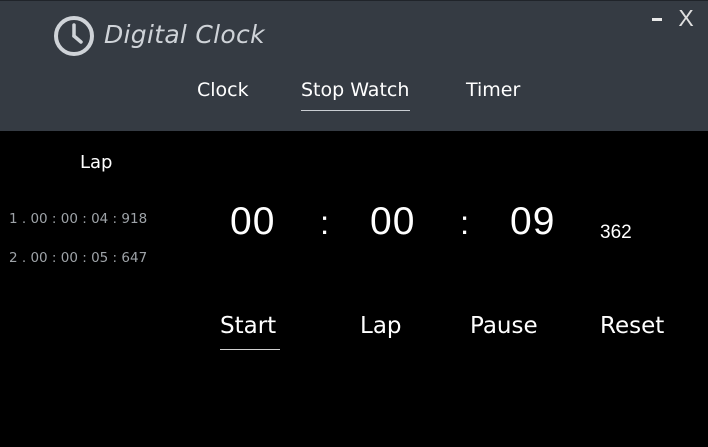  What do you see at coordinates (74, 36) in the screenshot?
I see `clock-icon` at bounding box center [74, 36].